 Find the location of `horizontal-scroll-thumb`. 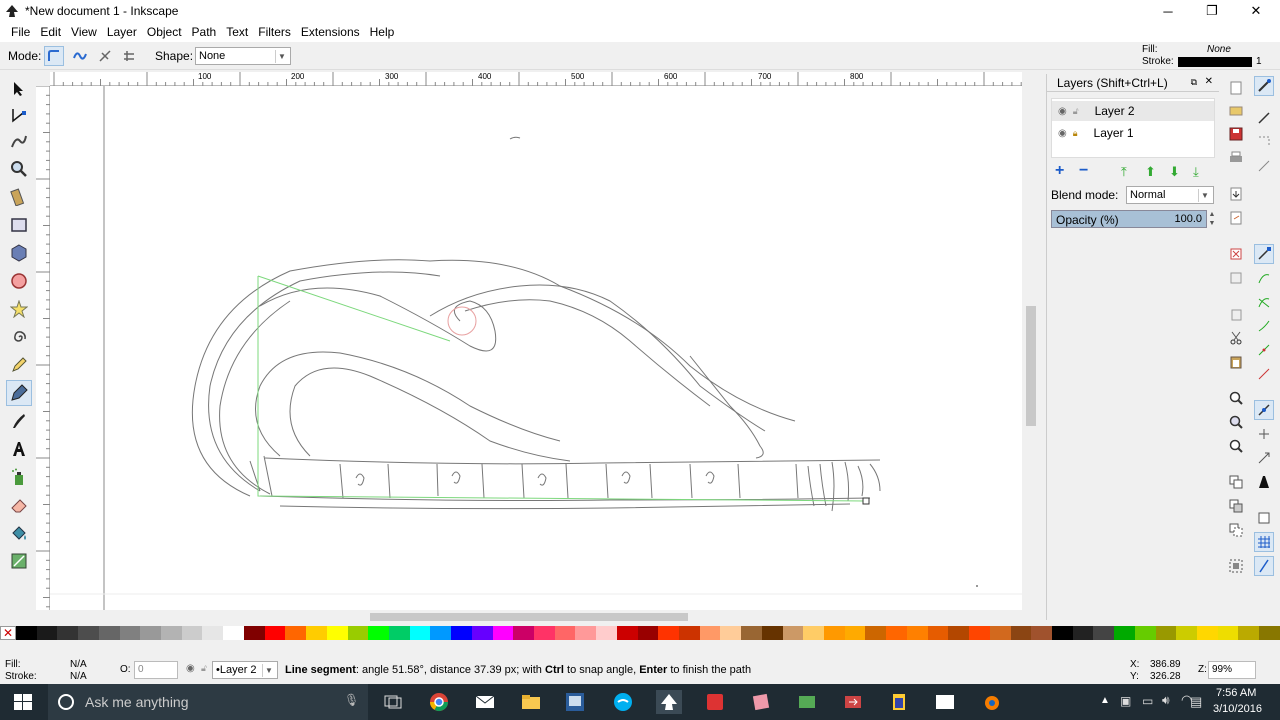

horizontal-scroll-thumb is located at coordinates (529, 617).